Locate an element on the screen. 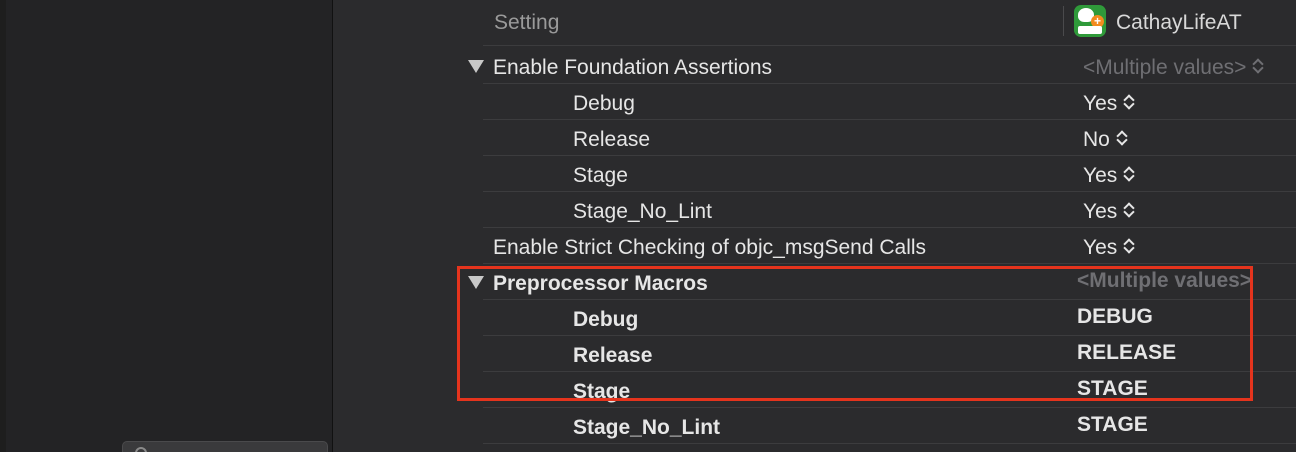 The height and width of the screenshot is (452, 1296). navigator-filter-field is located at coordinates (225, 446).